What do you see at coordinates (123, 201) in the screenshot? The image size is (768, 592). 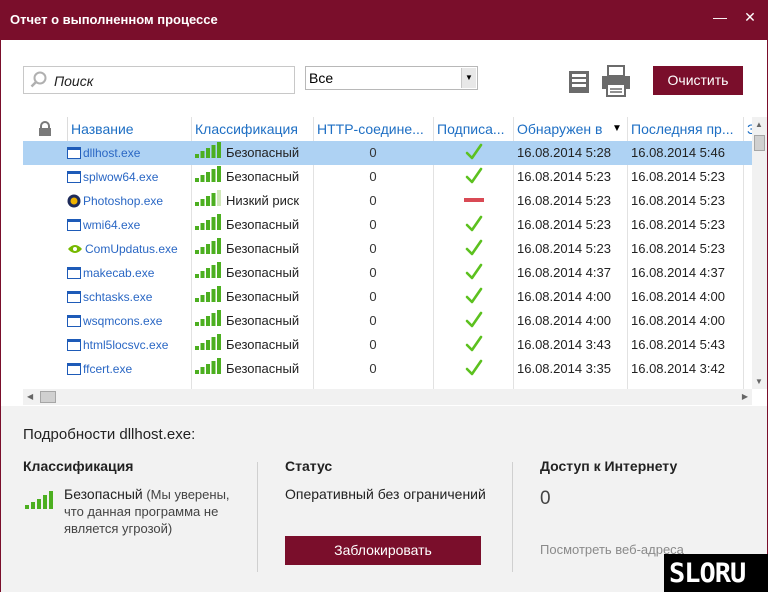 I see `process-name-text: Photoshop.exe` at bounding box center [123, 201].